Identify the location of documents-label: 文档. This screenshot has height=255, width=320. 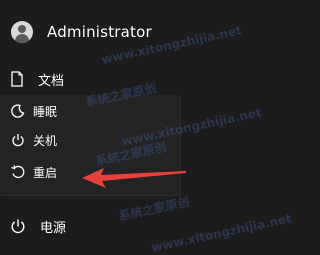
(51, 81).